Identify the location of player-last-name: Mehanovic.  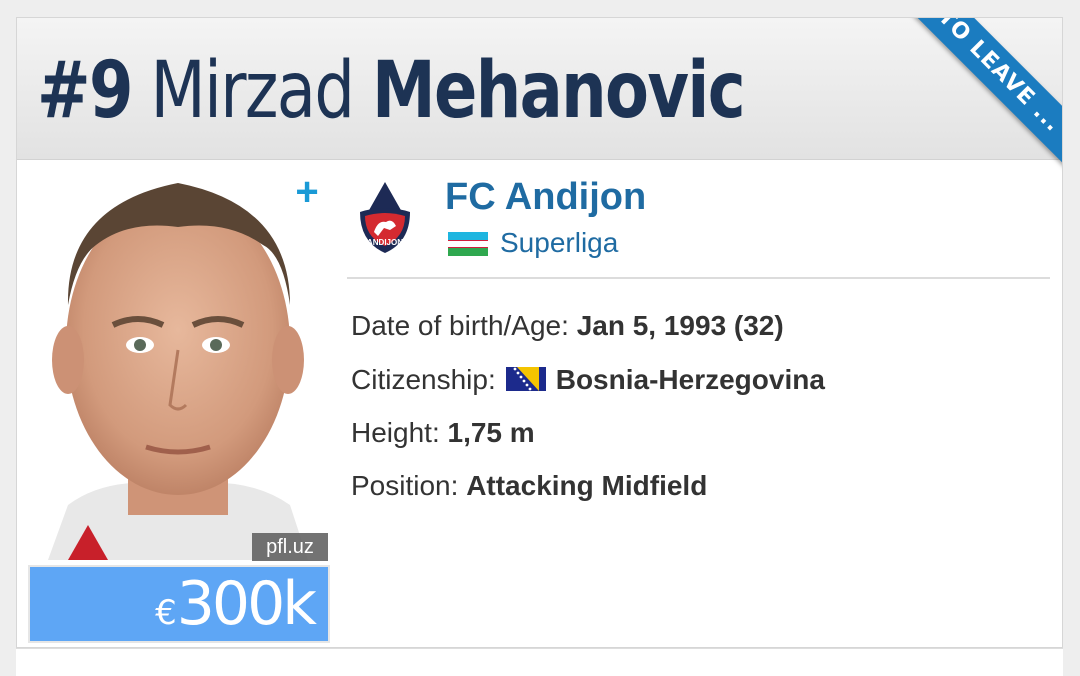
(558, 91).